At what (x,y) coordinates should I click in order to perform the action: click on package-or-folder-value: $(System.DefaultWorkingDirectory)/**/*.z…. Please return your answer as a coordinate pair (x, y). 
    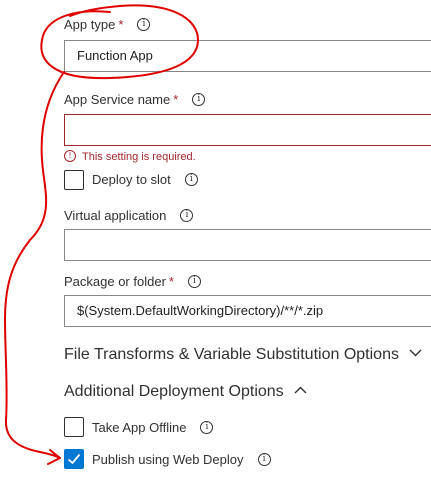
    Looking at the image, I should click on (200, 310).